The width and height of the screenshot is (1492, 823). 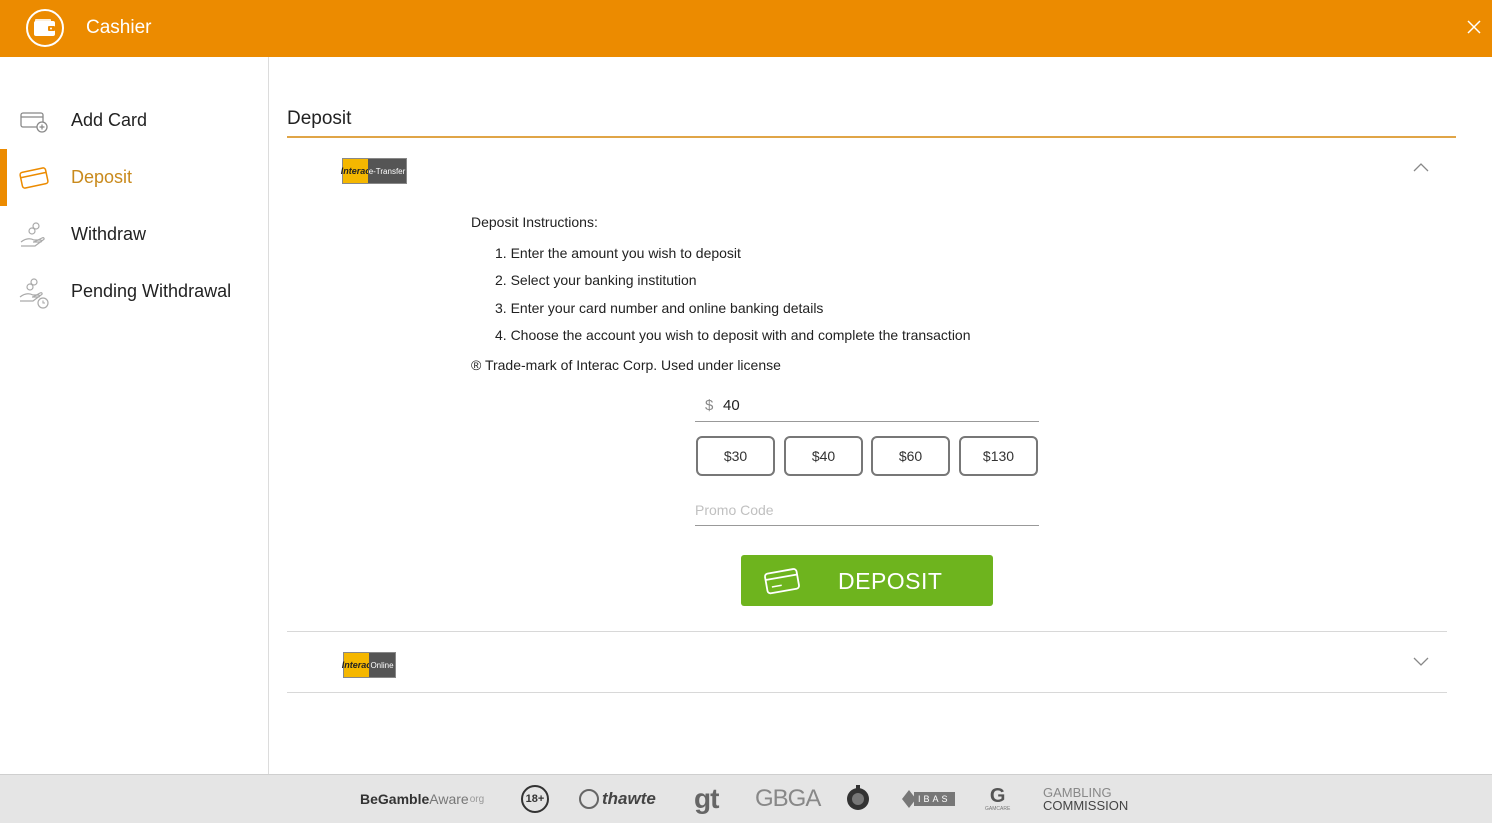 I want to click on interac-online-logo: Interac Online, so click(x=369, y=665).